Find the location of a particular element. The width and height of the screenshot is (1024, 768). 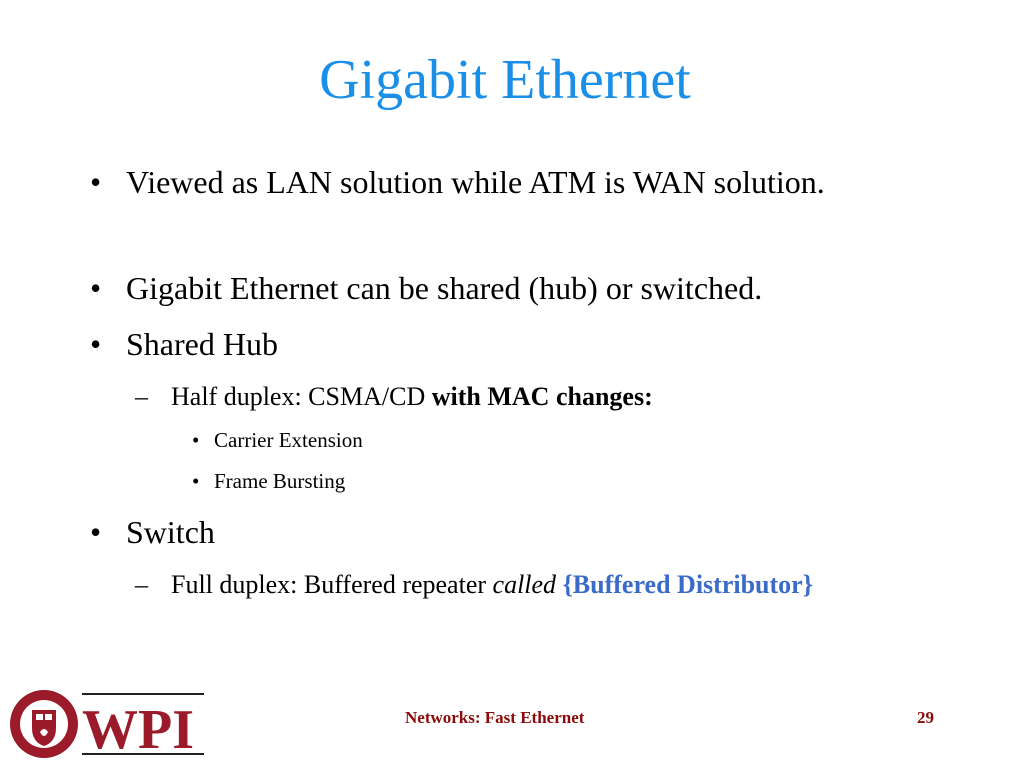

slide-title: Gigabit Ethernet is located at coordinates (505, 80).